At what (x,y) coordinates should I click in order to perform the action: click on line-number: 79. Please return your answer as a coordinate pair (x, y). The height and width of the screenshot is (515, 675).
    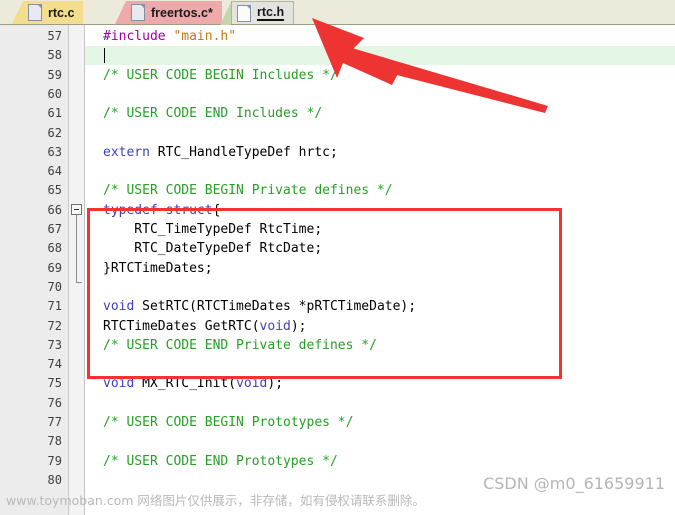
    Looking at the image, I should click on (54, 460).